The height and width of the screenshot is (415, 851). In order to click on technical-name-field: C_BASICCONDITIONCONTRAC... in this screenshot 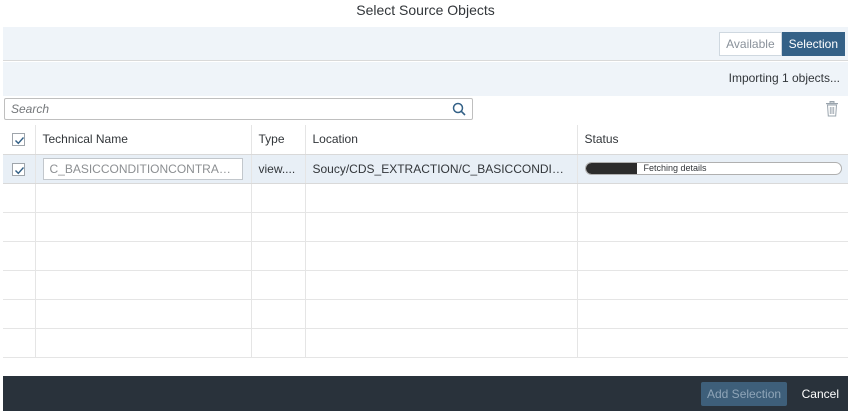, I will do `click(142, 168)`.